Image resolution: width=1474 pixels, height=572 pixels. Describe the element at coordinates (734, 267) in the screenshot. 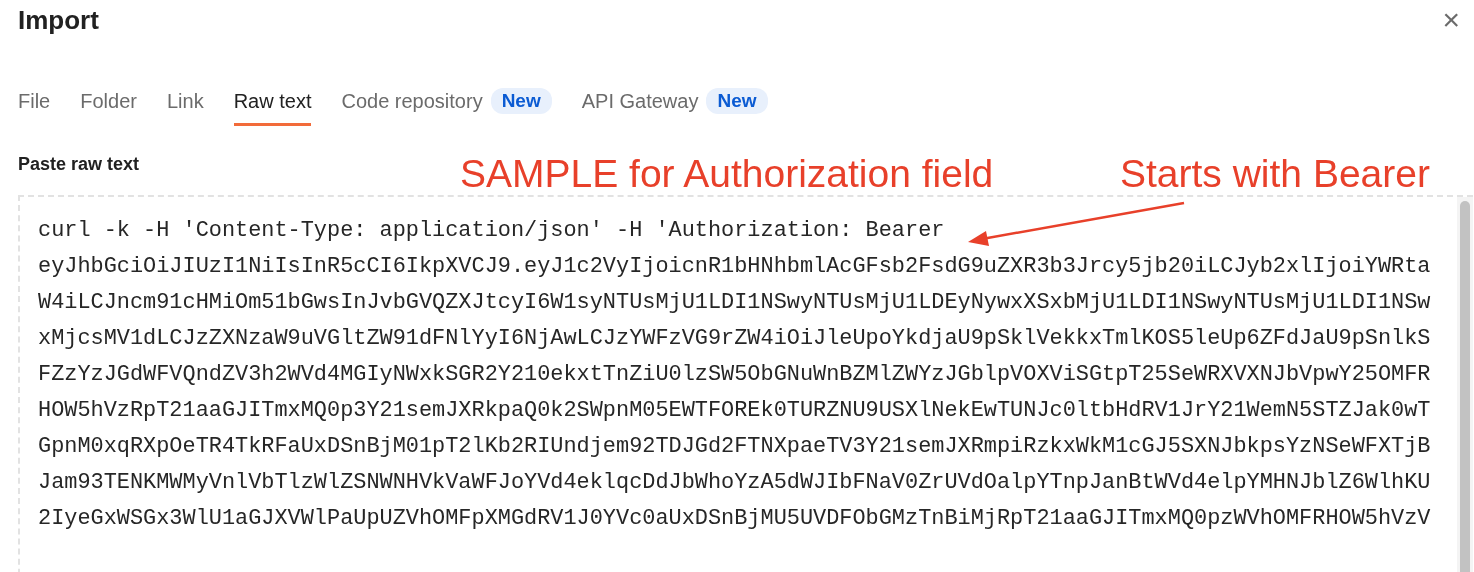

I see `code-line: eyJhbGciOiJIUzI1NiIsInR5cCI6IkpXVCJ9.eyJ1c2VyIjoicnR1bHNhbmlAcGFsb2FsdG9uZXR3b3Jrcy5jb20iLCJyb2xlIjoiYWRta` at that location.